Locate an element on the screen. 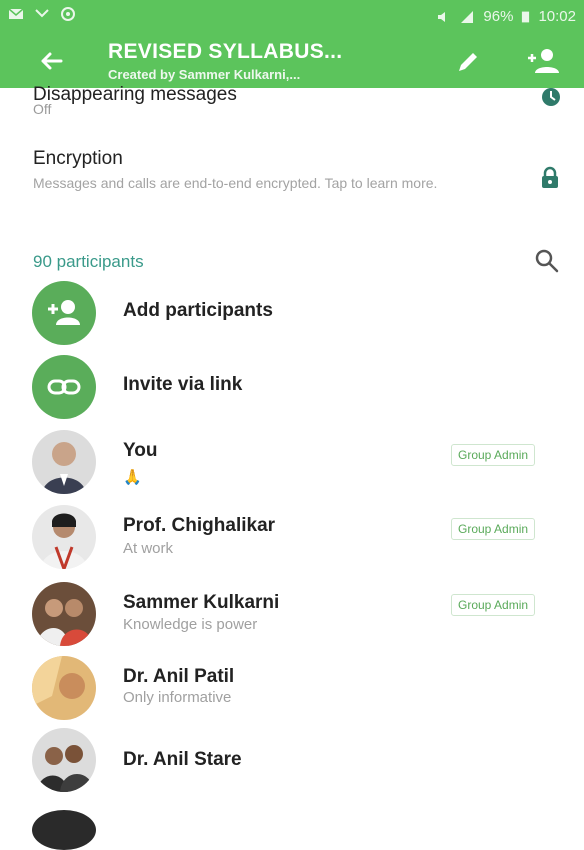 This screenshot has height=850, width=584. message-icon is located at coordinates (16, 13).